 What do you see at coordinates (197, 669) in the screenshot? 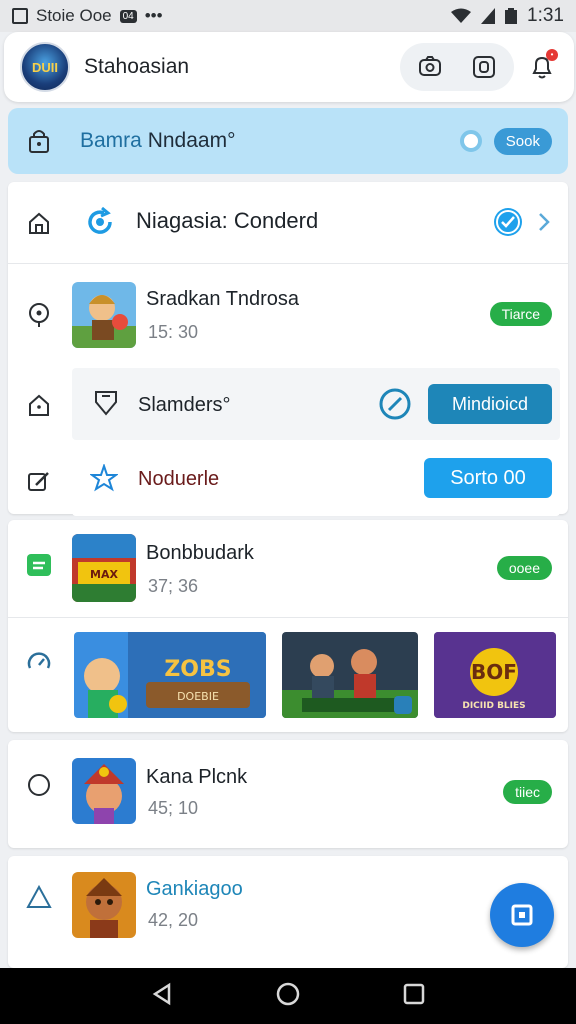
I see `banner-text: ZOBS` at bounding box center [197, 669].